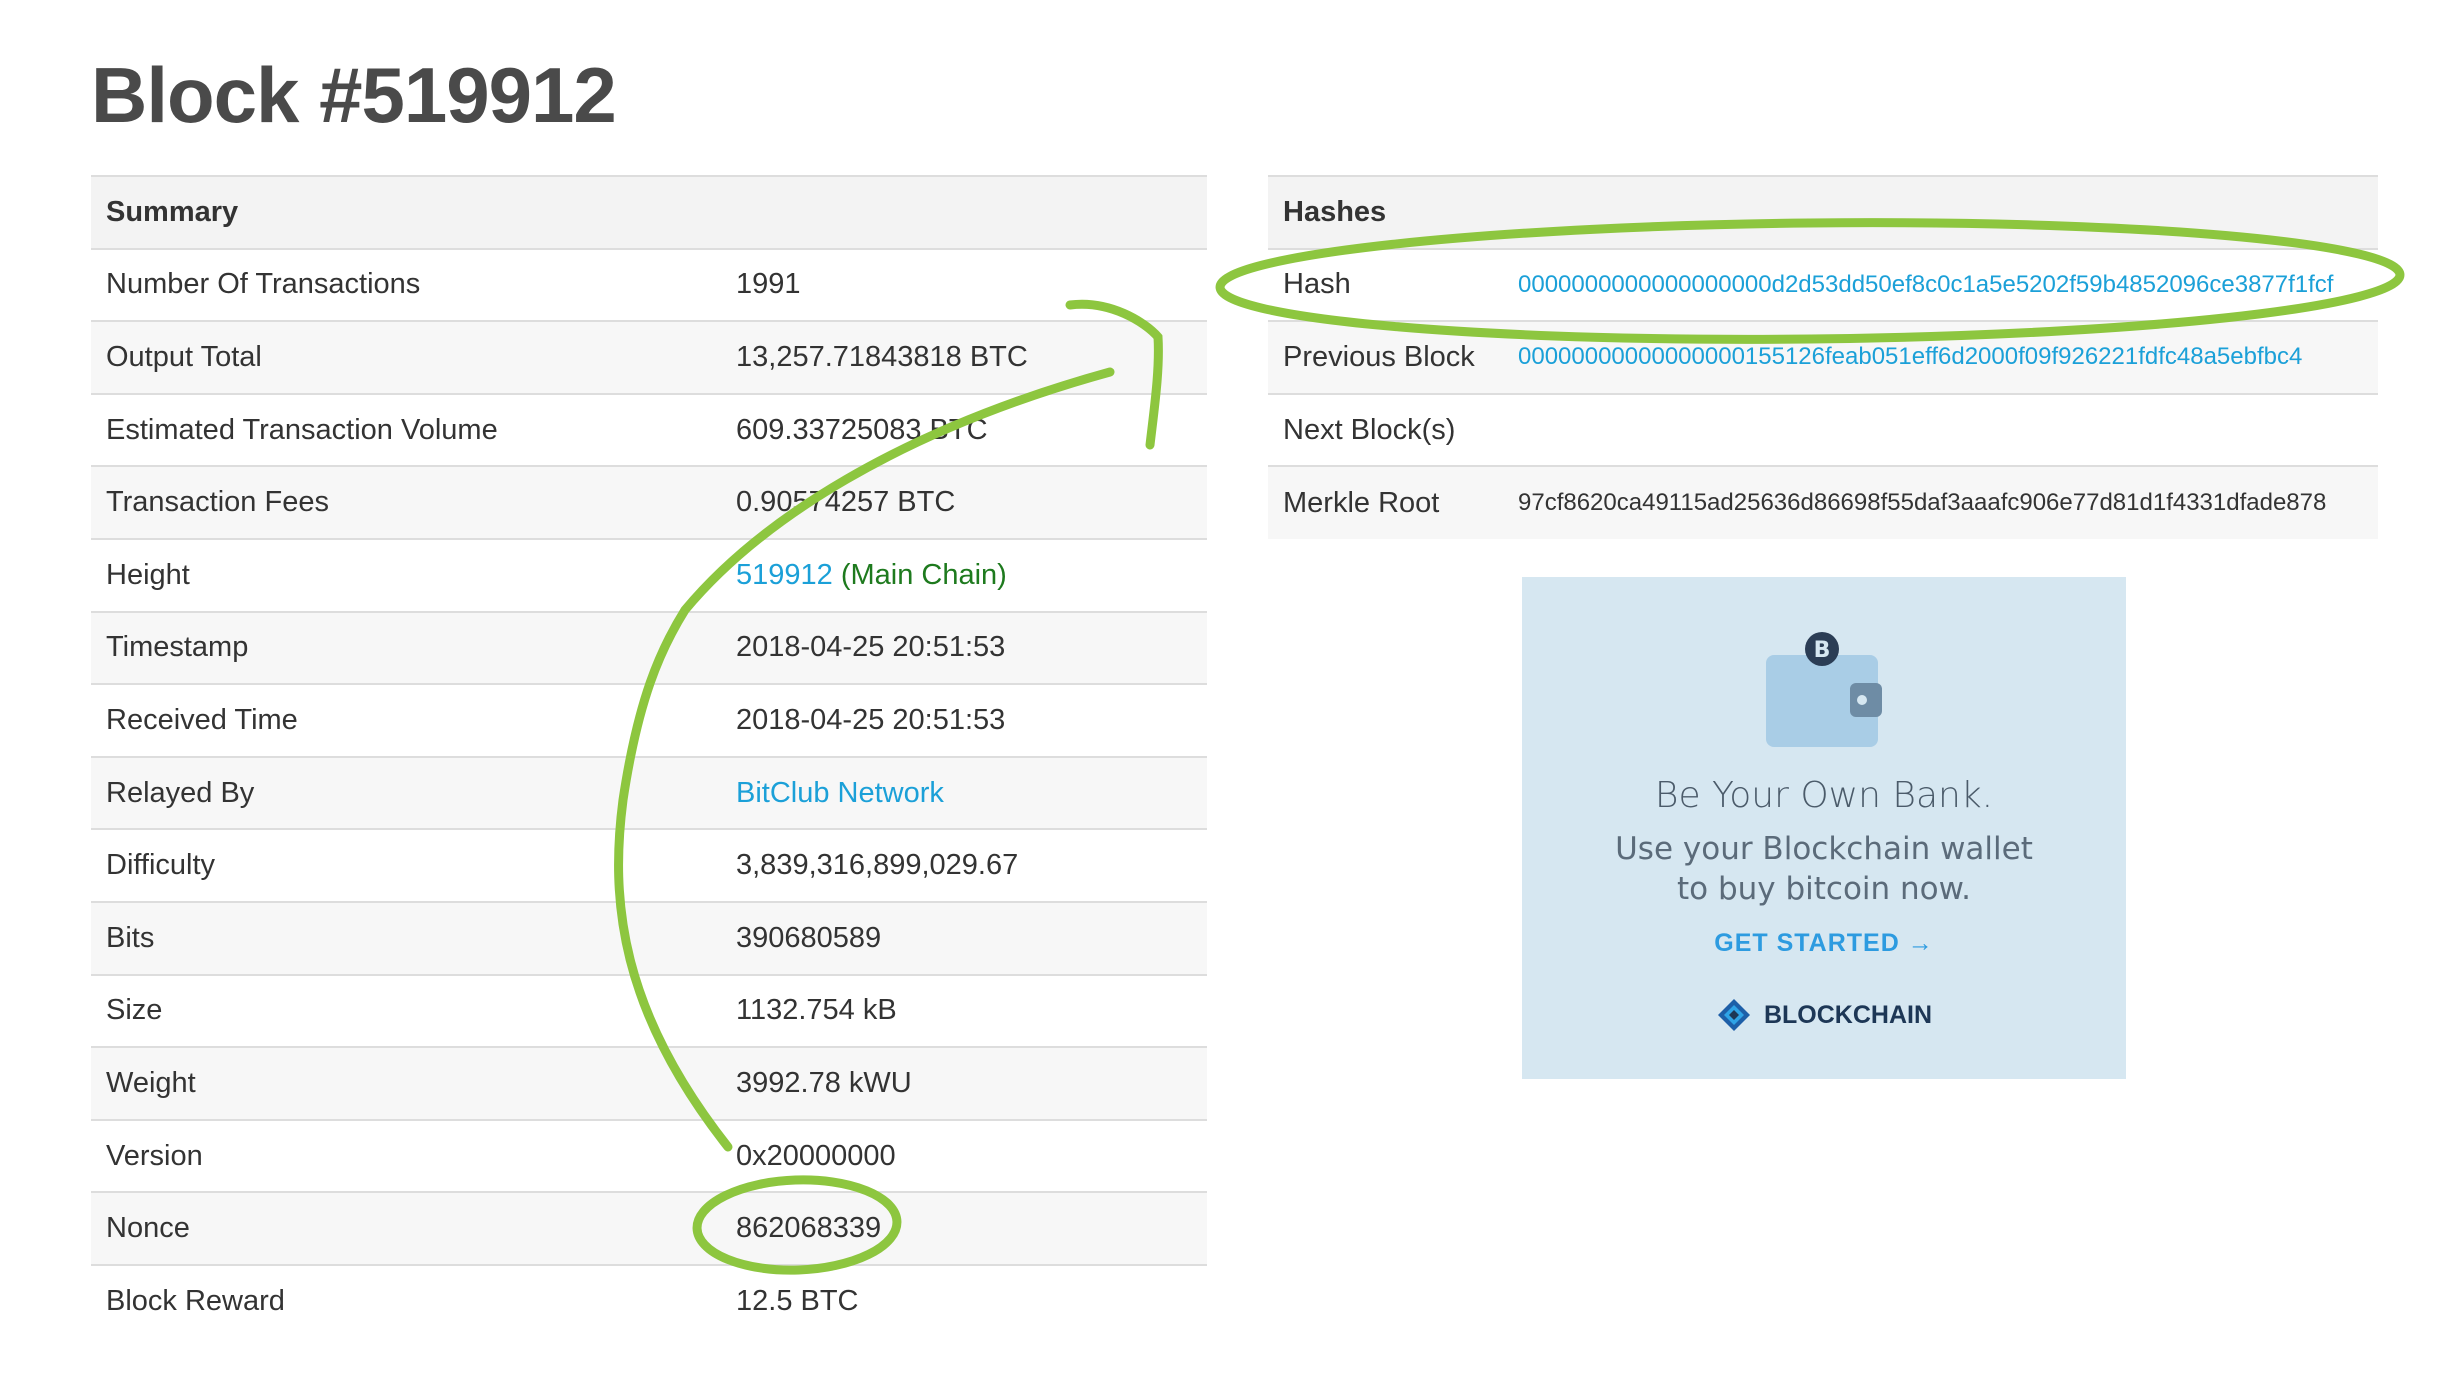 The image size is (2446, 1384). What do you see at coordinates (784, 575) in the screenshot?
I see `height-link: 519912` at bounding box center [784, 575].